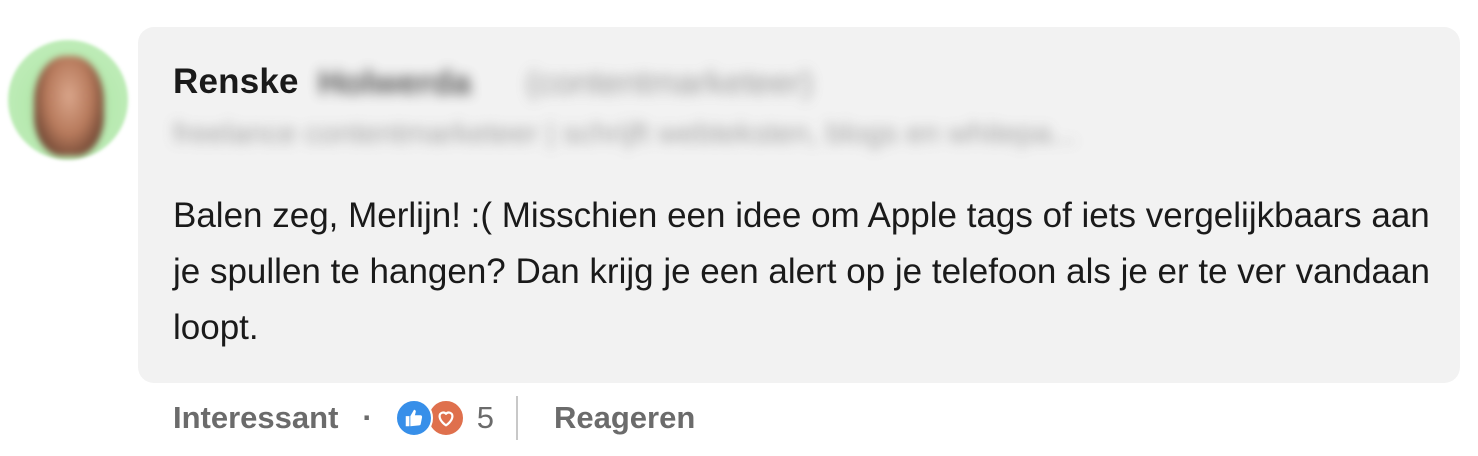 The width and height of the screenshot is (1478, 456). I want to click on reply-button: Reageren, so click(624, 418).